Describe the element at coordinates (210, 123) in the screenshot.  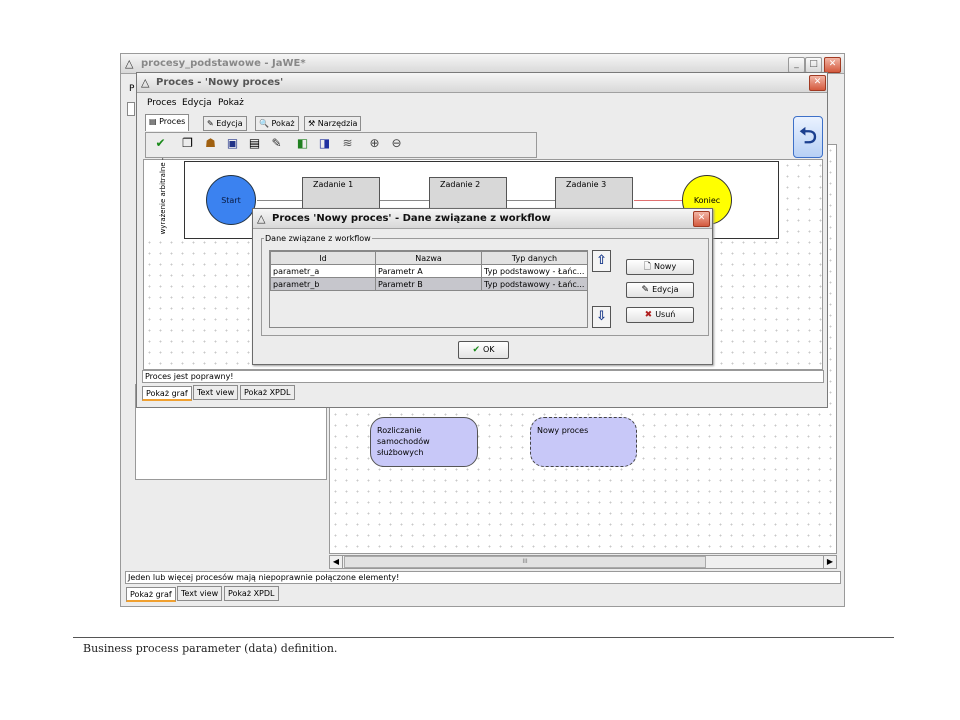
I see `edit-tab-icon: ✎` at that location.